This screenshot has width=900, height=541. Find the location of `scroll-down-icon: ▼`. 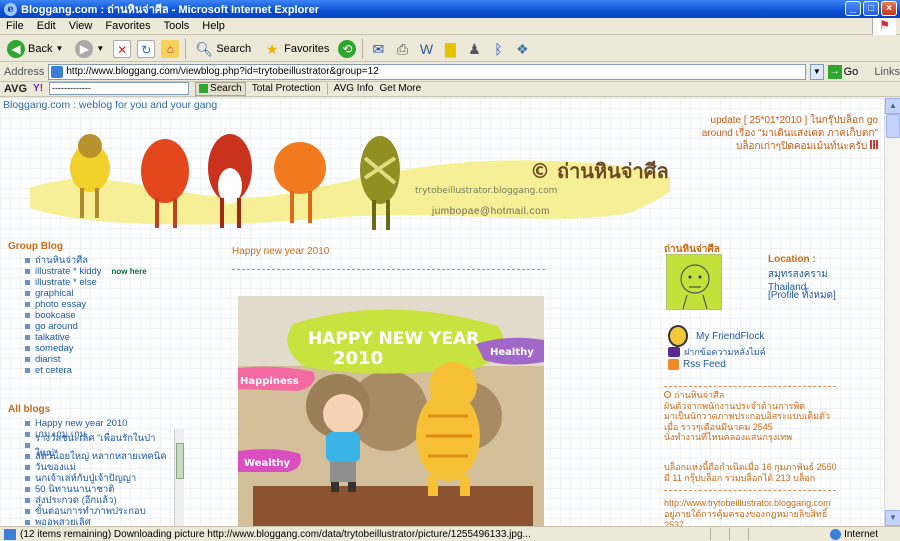

scroll-down-icon: ▼ is located at coordinates (892, 518).